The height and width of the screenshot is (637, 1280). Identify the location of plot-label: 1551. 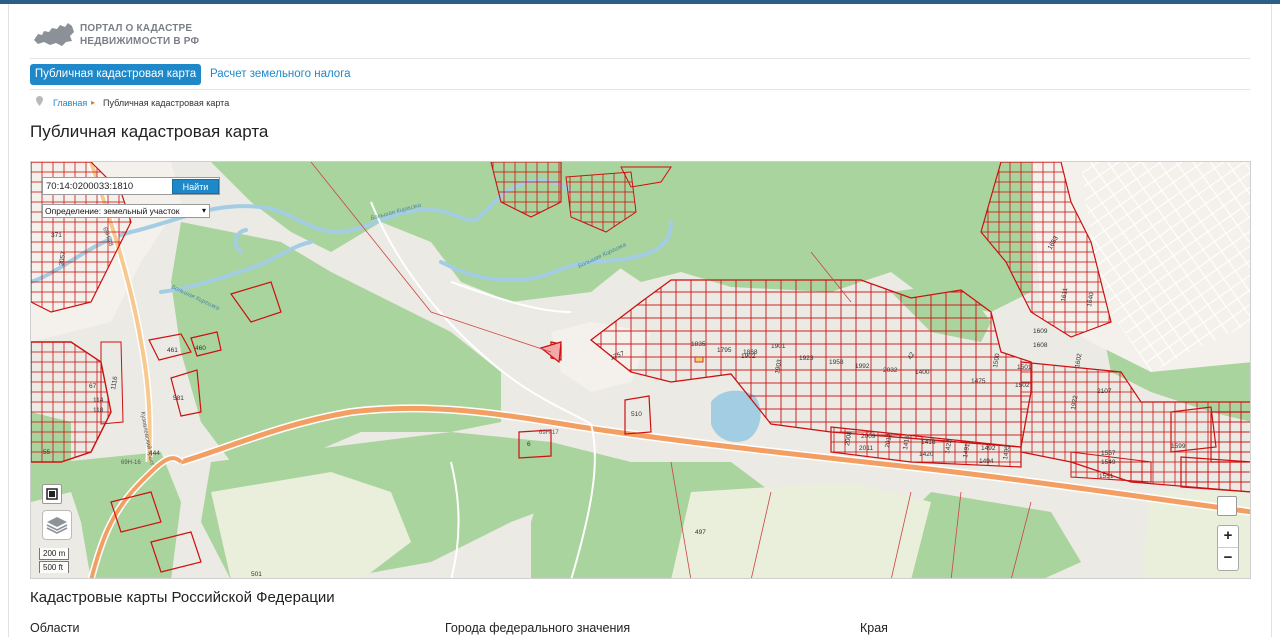
(1106, 476).